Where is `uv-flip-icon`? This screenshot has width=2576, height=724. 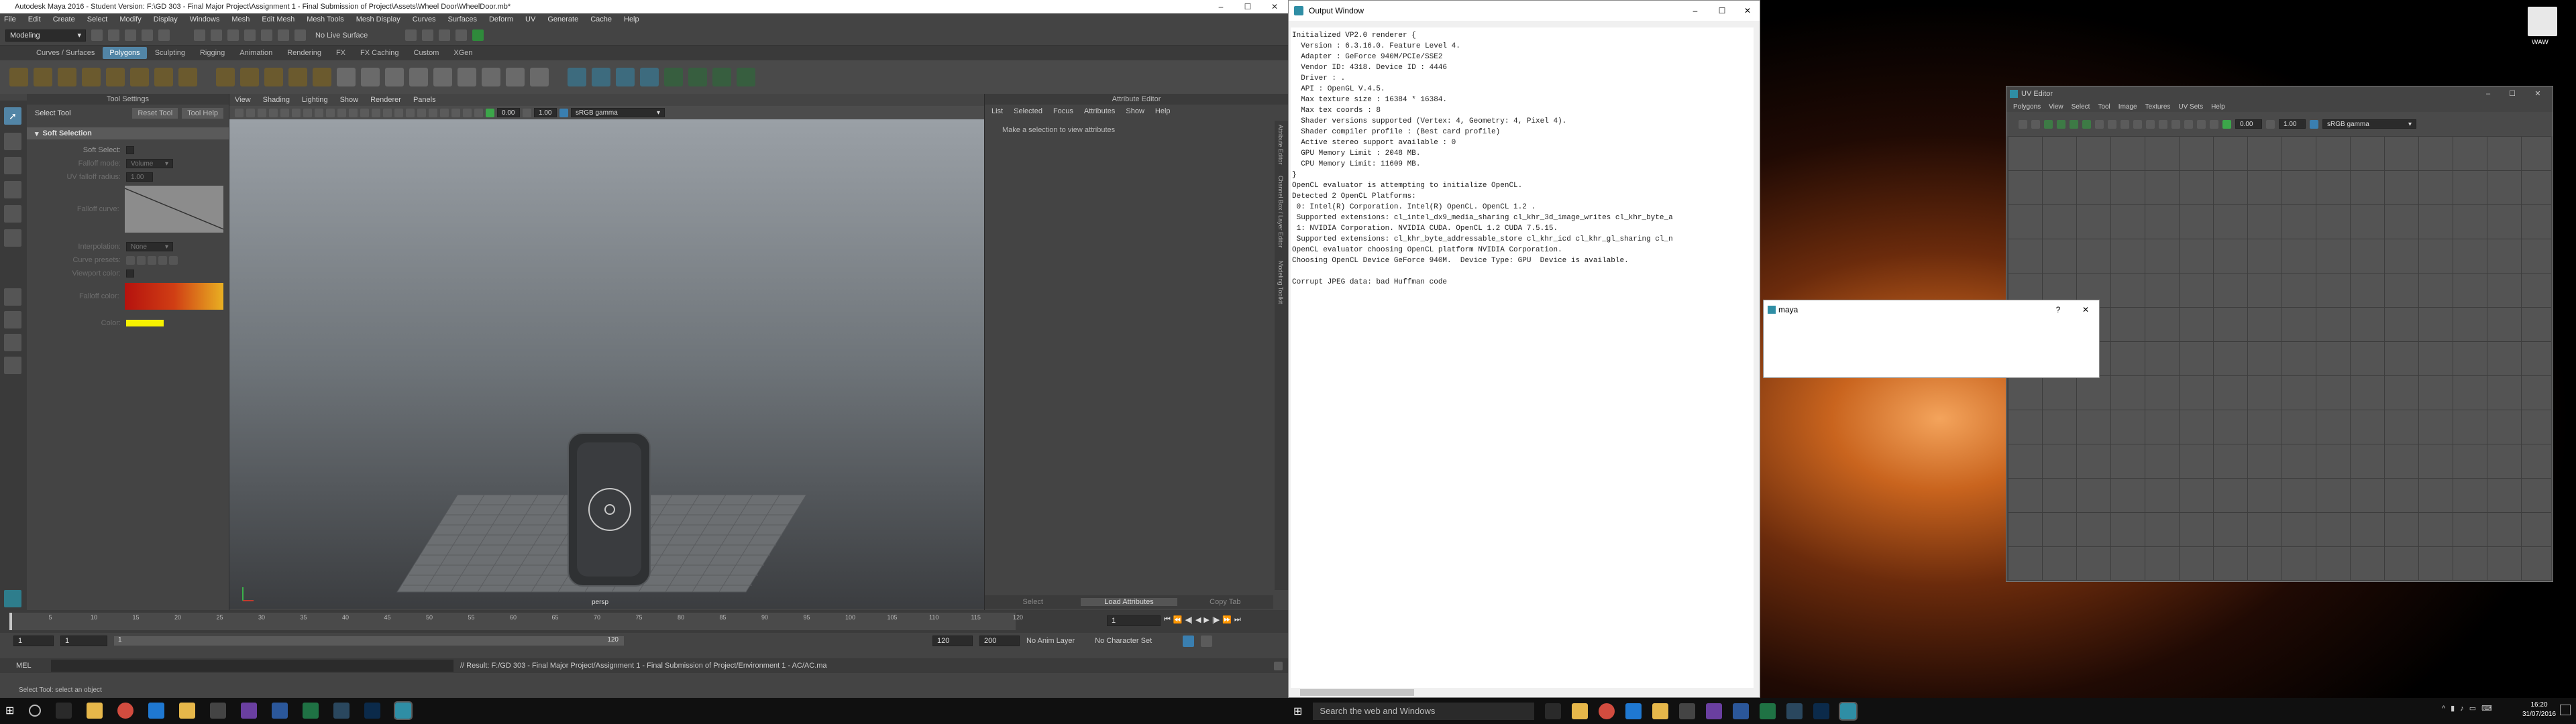 uv-flip-icon is located at coordinates (2112, 124).